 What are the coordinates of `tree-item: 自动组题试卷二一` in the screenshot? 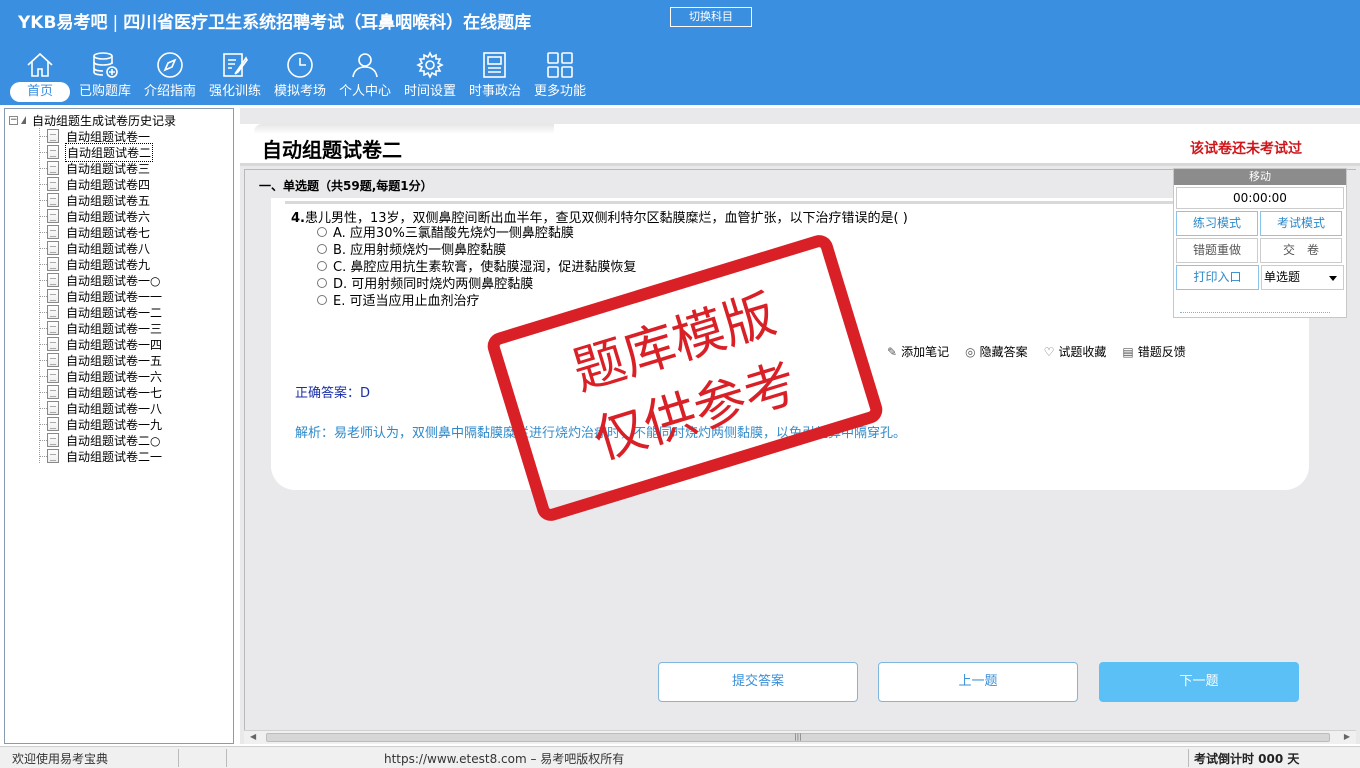 It's located at (101, 456).